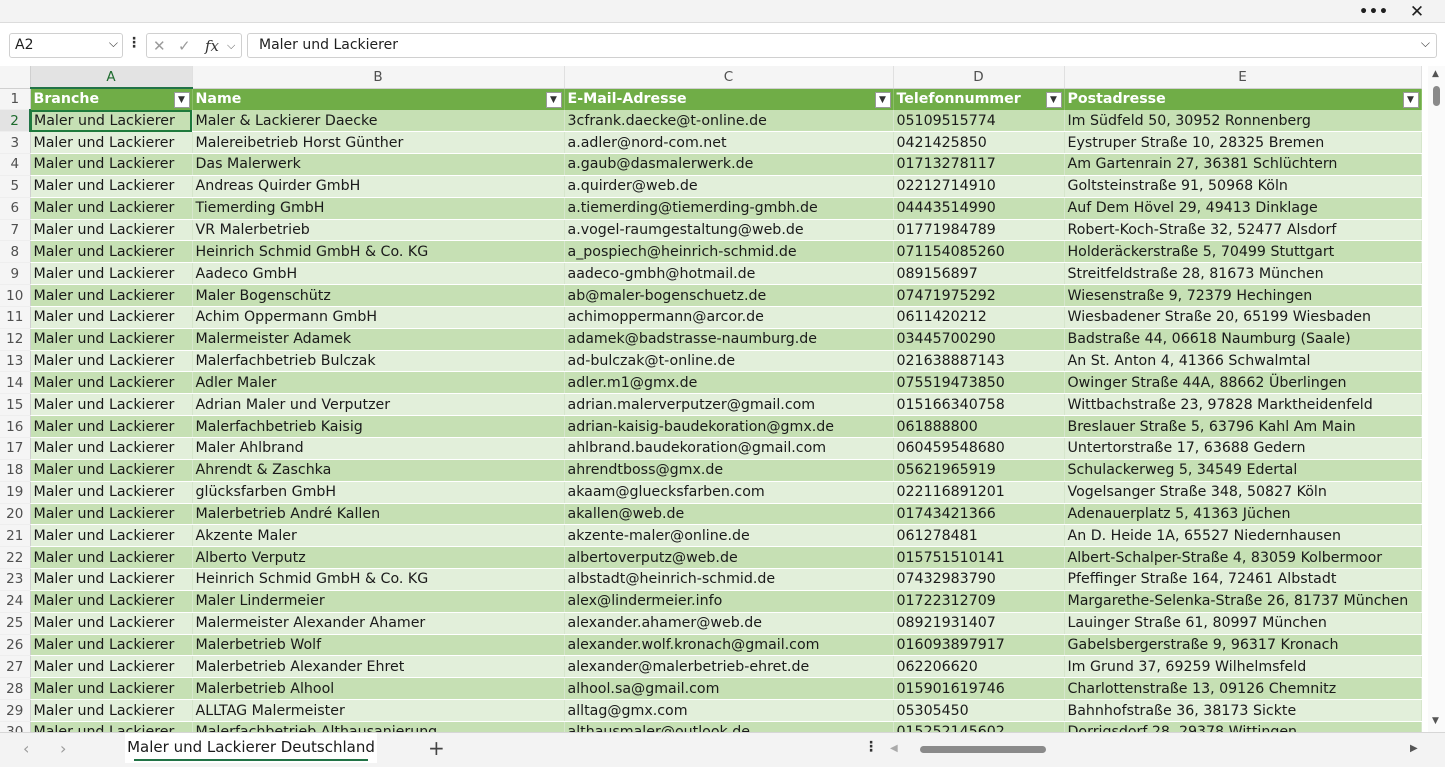 This screenshot has height=767, width=1445. What do you see at coordinates (378, 339) in the screenshot?
I see `cell: Malermeister Adamek` at bounding box center [378, 339].